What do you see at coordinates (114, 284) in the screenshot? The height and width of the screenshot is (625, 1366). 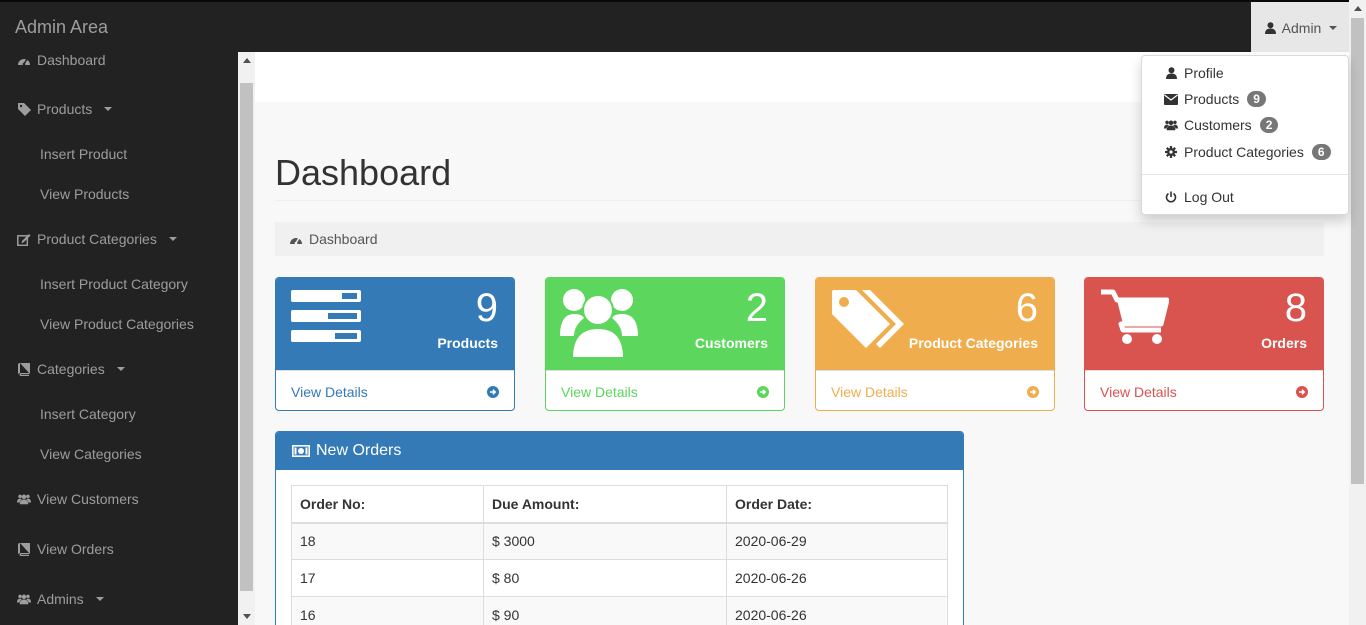 I see `sidebar-subitem-insert-product-category: Insert Product Category` at bounding box center [114, 284].